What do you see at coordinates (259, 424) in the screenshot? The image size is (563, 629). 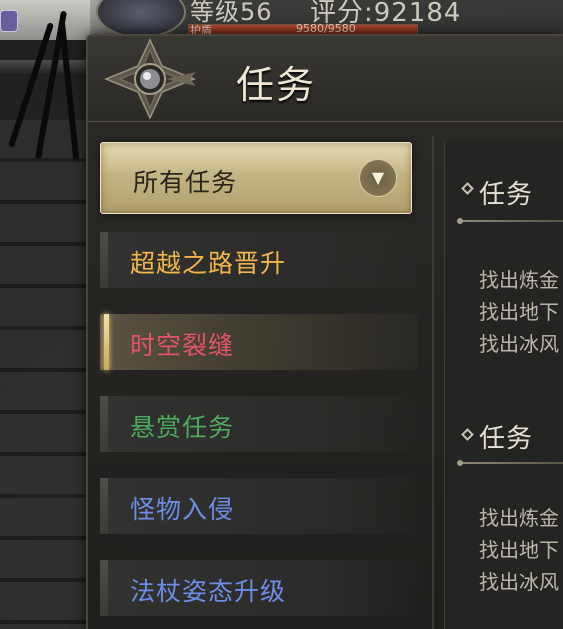 I see `category-item: 悬赏任务` at bounding box center [259, 424].